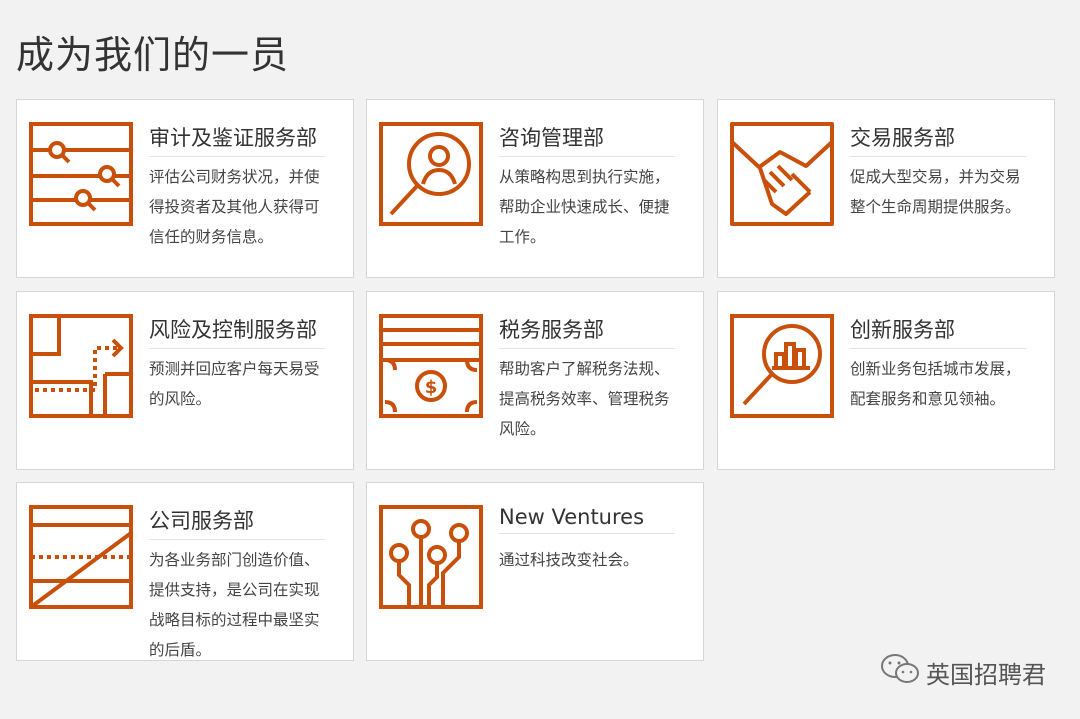  I want to click on card-title: 创新服务部, so click(938, 331).